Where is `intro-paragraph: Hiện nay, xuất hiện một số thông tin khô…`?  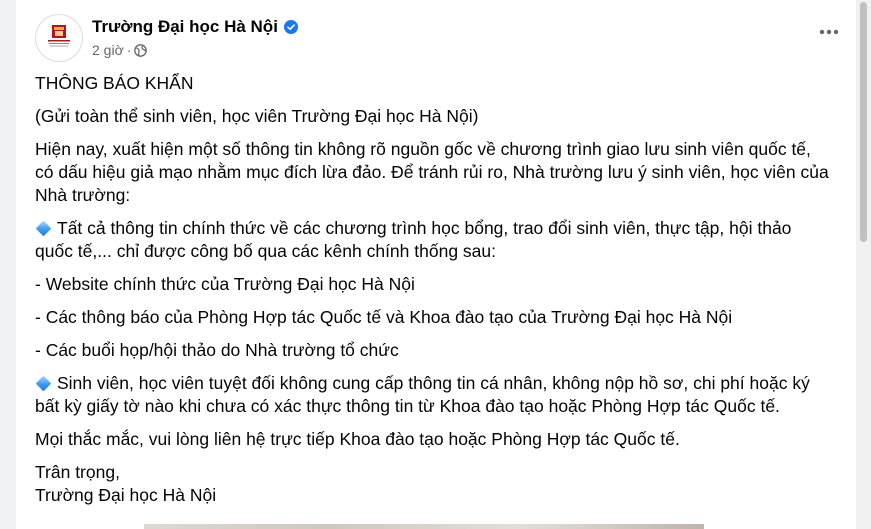 intro-paragraph: Hiện nay, xuất hiện một số thông tin khô… is located at coordinates (440, 172).